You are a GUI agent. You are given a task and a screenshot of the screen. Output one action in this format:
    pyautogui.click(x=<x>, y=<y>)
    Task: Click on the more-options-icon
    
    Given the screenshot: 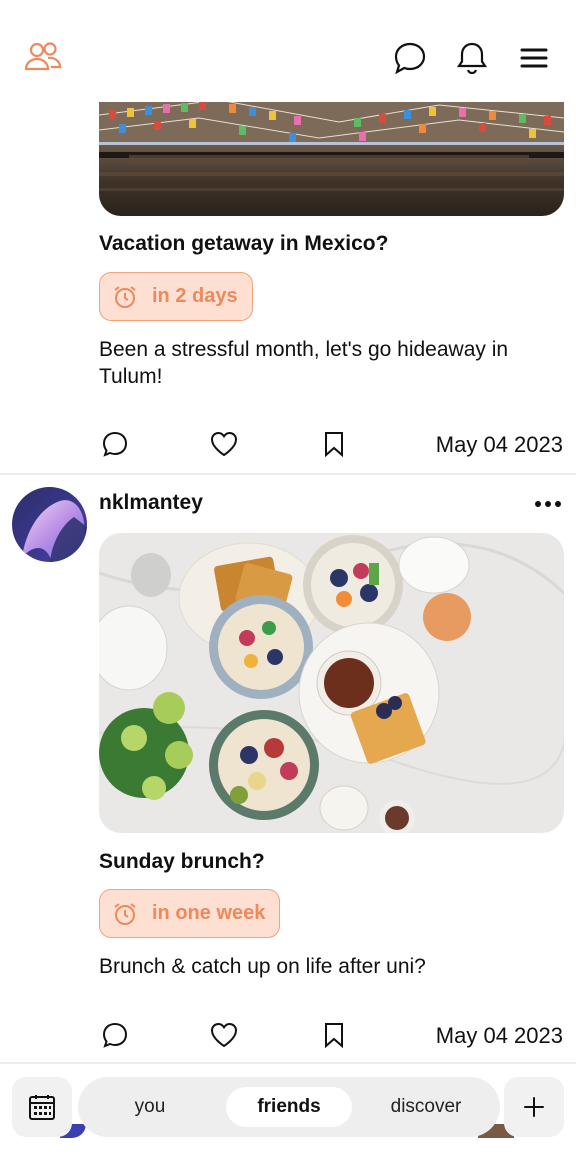 What is the action you would take?
    pyautogui.click(x=548, y=504)
    